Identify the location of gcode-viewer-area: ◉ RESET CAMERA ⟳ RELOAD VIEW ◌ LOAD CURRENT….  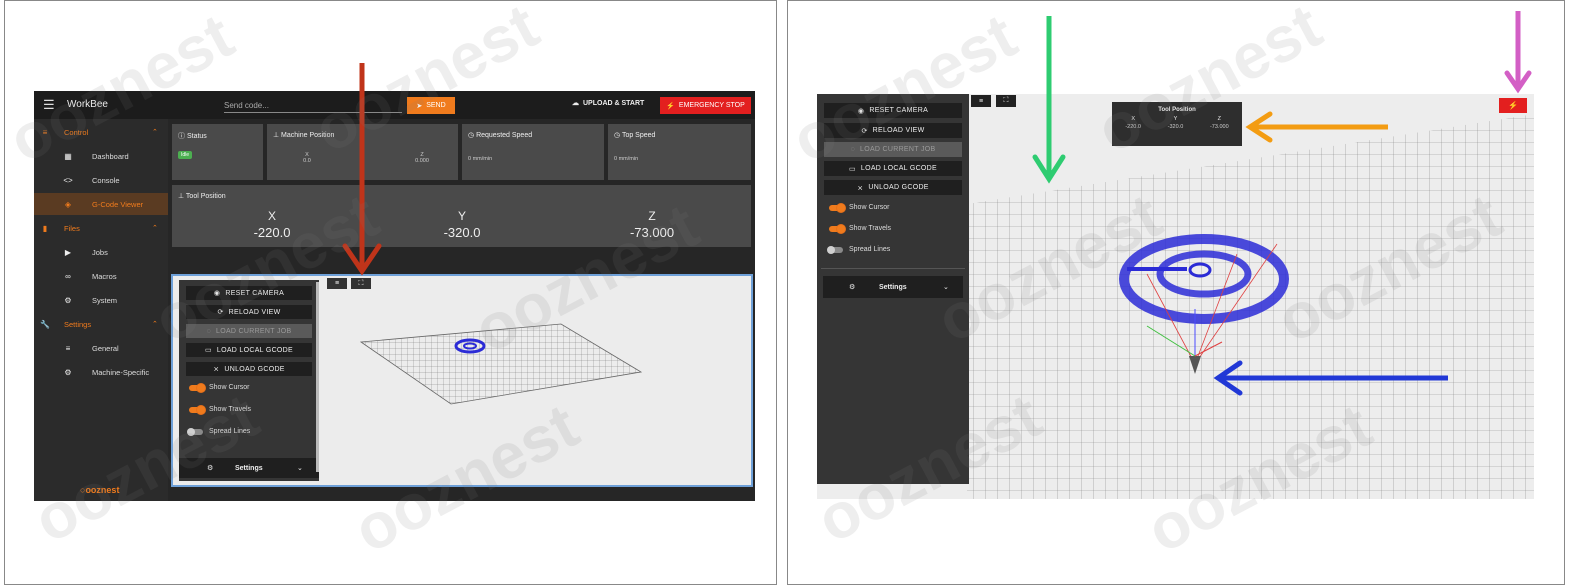
(462, 380).